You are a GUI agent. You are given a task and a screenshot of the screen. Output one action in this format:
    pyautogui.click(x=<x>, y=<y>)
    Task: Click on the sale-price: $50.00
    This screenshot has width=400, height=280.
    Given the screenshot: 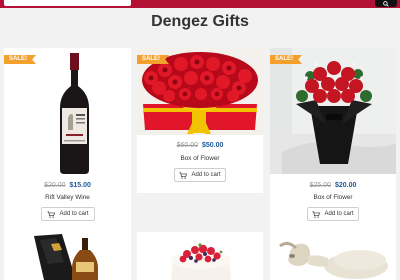 What is the action you would take?
    pyautogui.click(x=212, y=145)
    